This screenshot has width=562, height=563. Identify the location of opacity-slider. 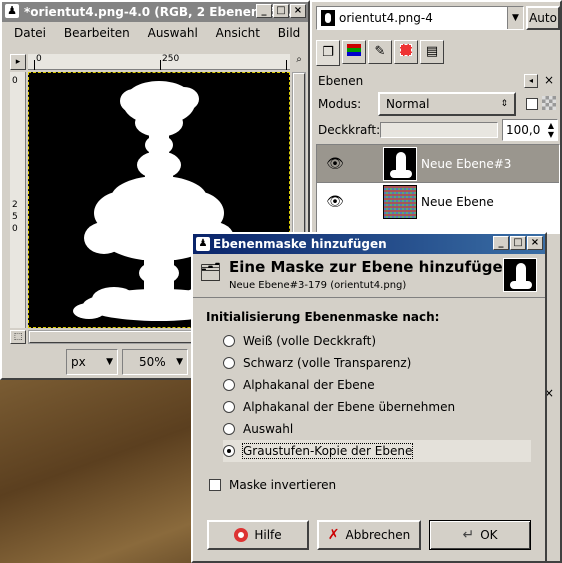
(439, 130).